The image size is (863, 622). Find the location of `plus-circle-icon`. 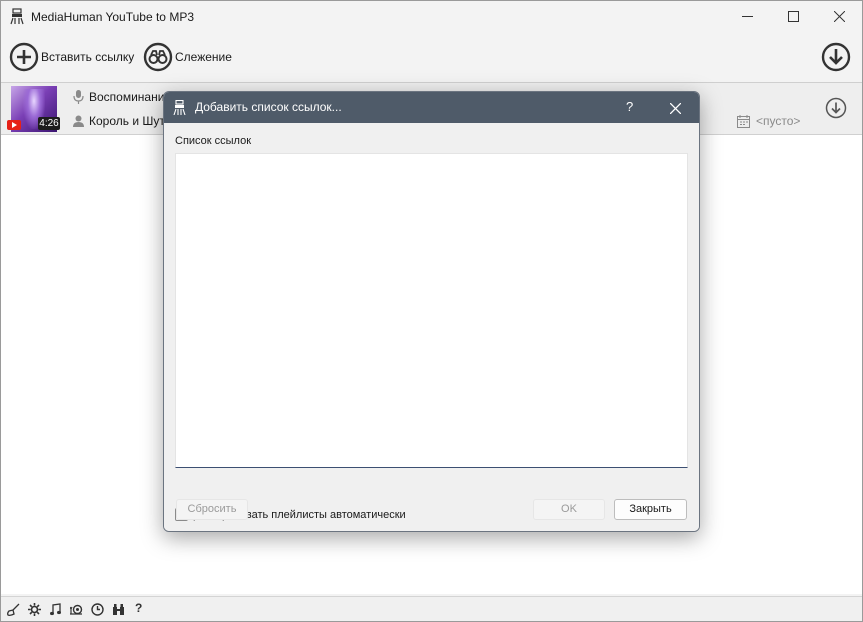

plus-circle-icon is located at coordinates (24, 57).